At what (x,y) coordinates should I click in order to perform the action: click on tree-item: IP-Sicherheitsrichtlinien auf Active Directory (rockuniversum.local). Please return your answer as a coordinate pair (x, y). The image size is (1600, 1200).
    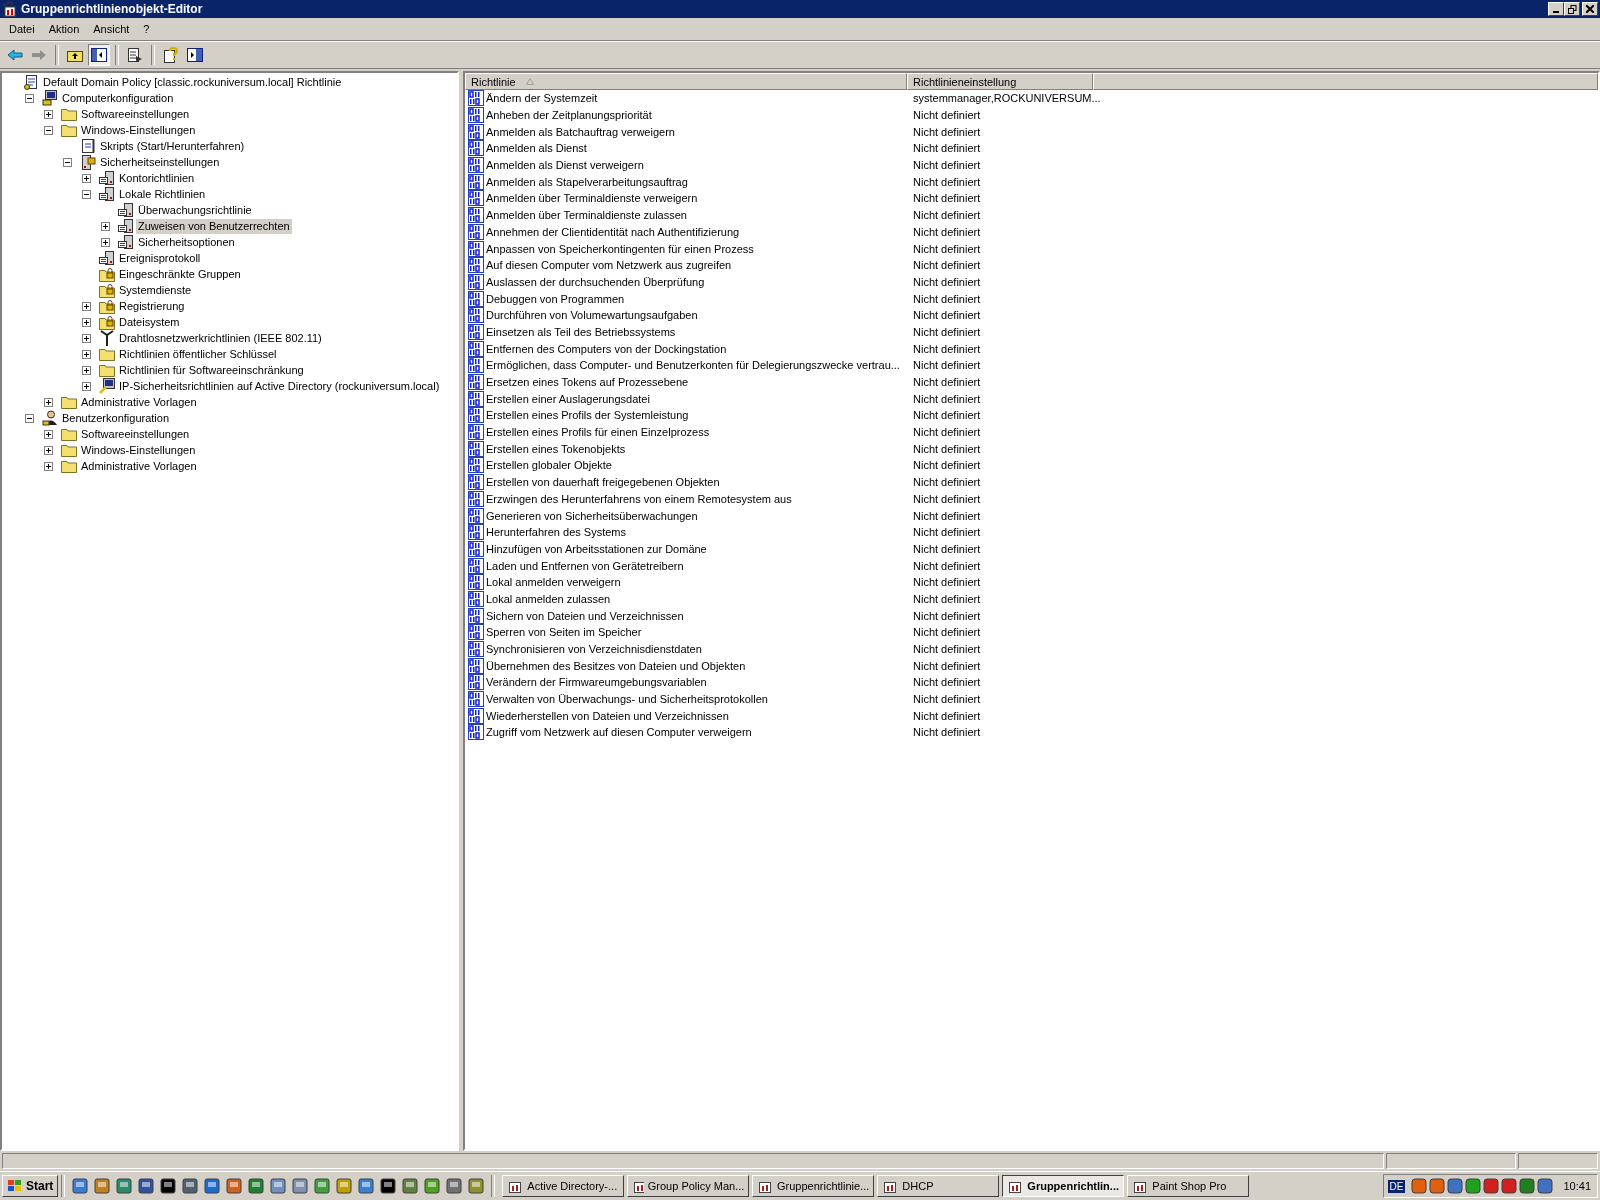
    Looking at the image, I should click on (279, 386).